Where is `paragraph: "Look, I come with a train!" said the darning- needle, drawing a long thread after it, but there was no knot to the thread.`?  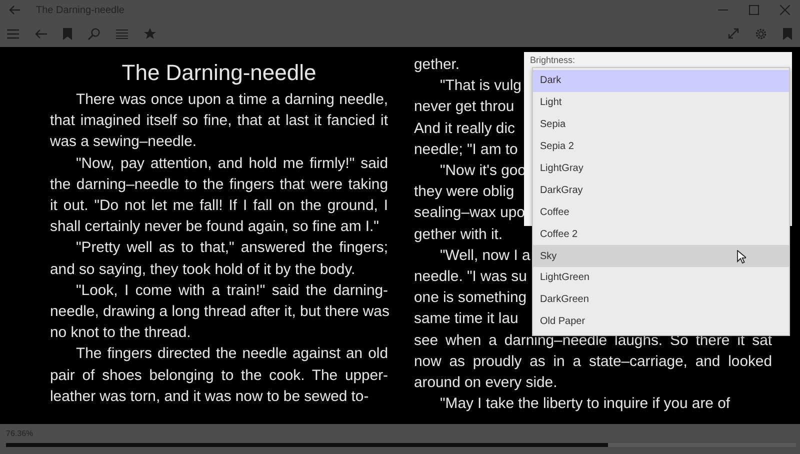
paragraph: "Look, I come with a train!" said the darning- needle, drawing a long thread after it, but there was no knot to the thread. is located at coordinates (219, 313).